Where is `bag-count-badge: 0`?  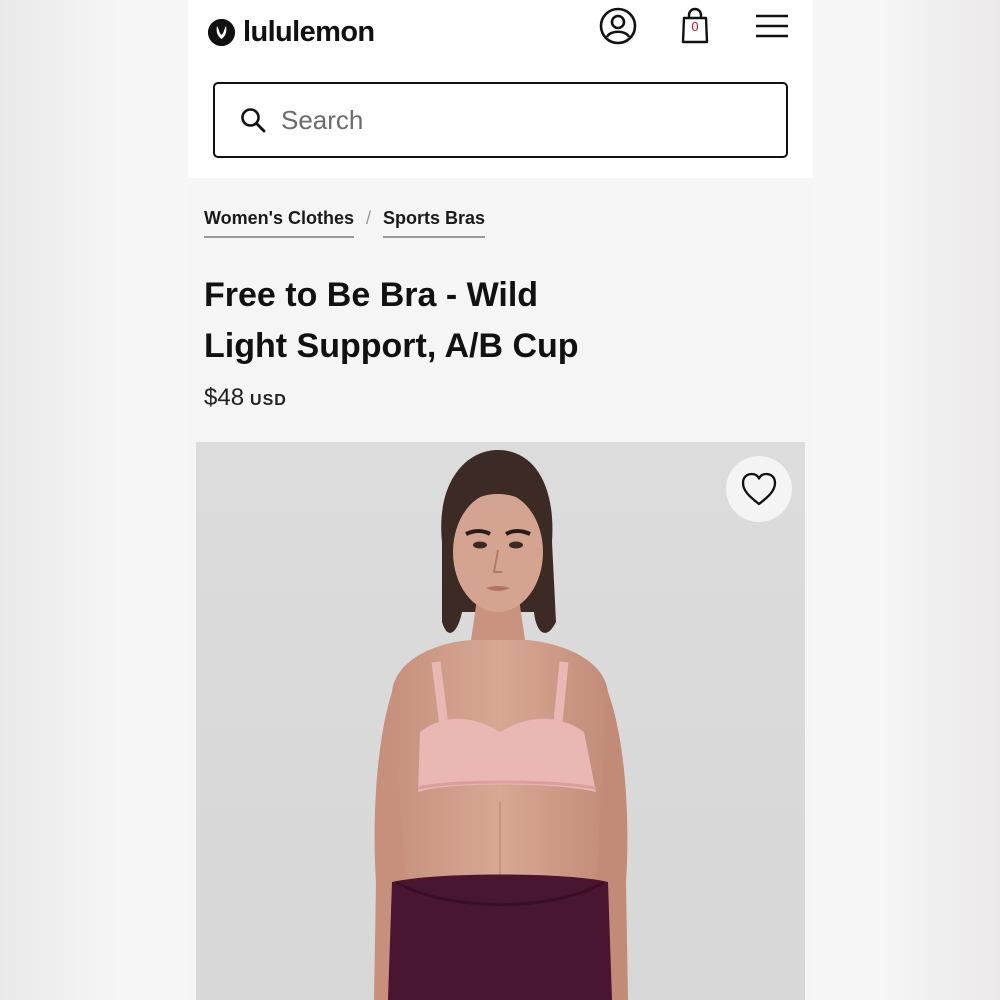 bag-count-badge: 0 is located at coordinates (695, 26).